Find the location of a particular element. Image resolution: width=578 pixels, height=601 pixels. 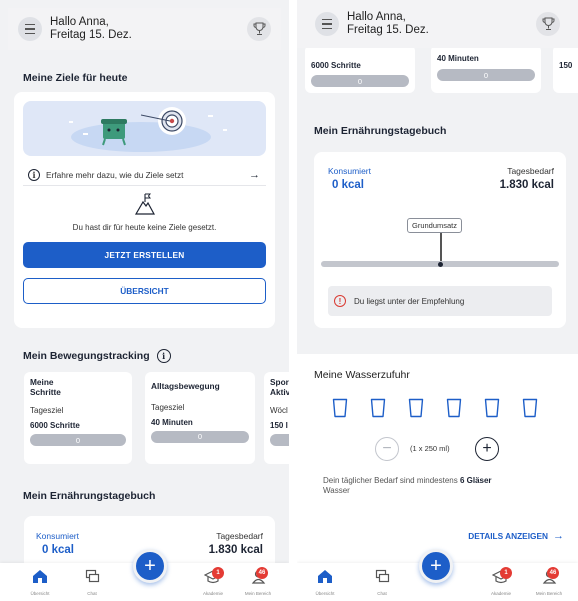

water-decrease-button: − is located at coordinates (387, 449).